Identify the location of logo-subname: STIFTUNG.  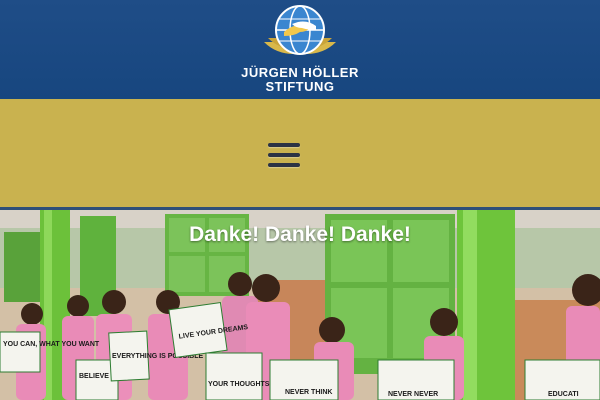
(300, 86).